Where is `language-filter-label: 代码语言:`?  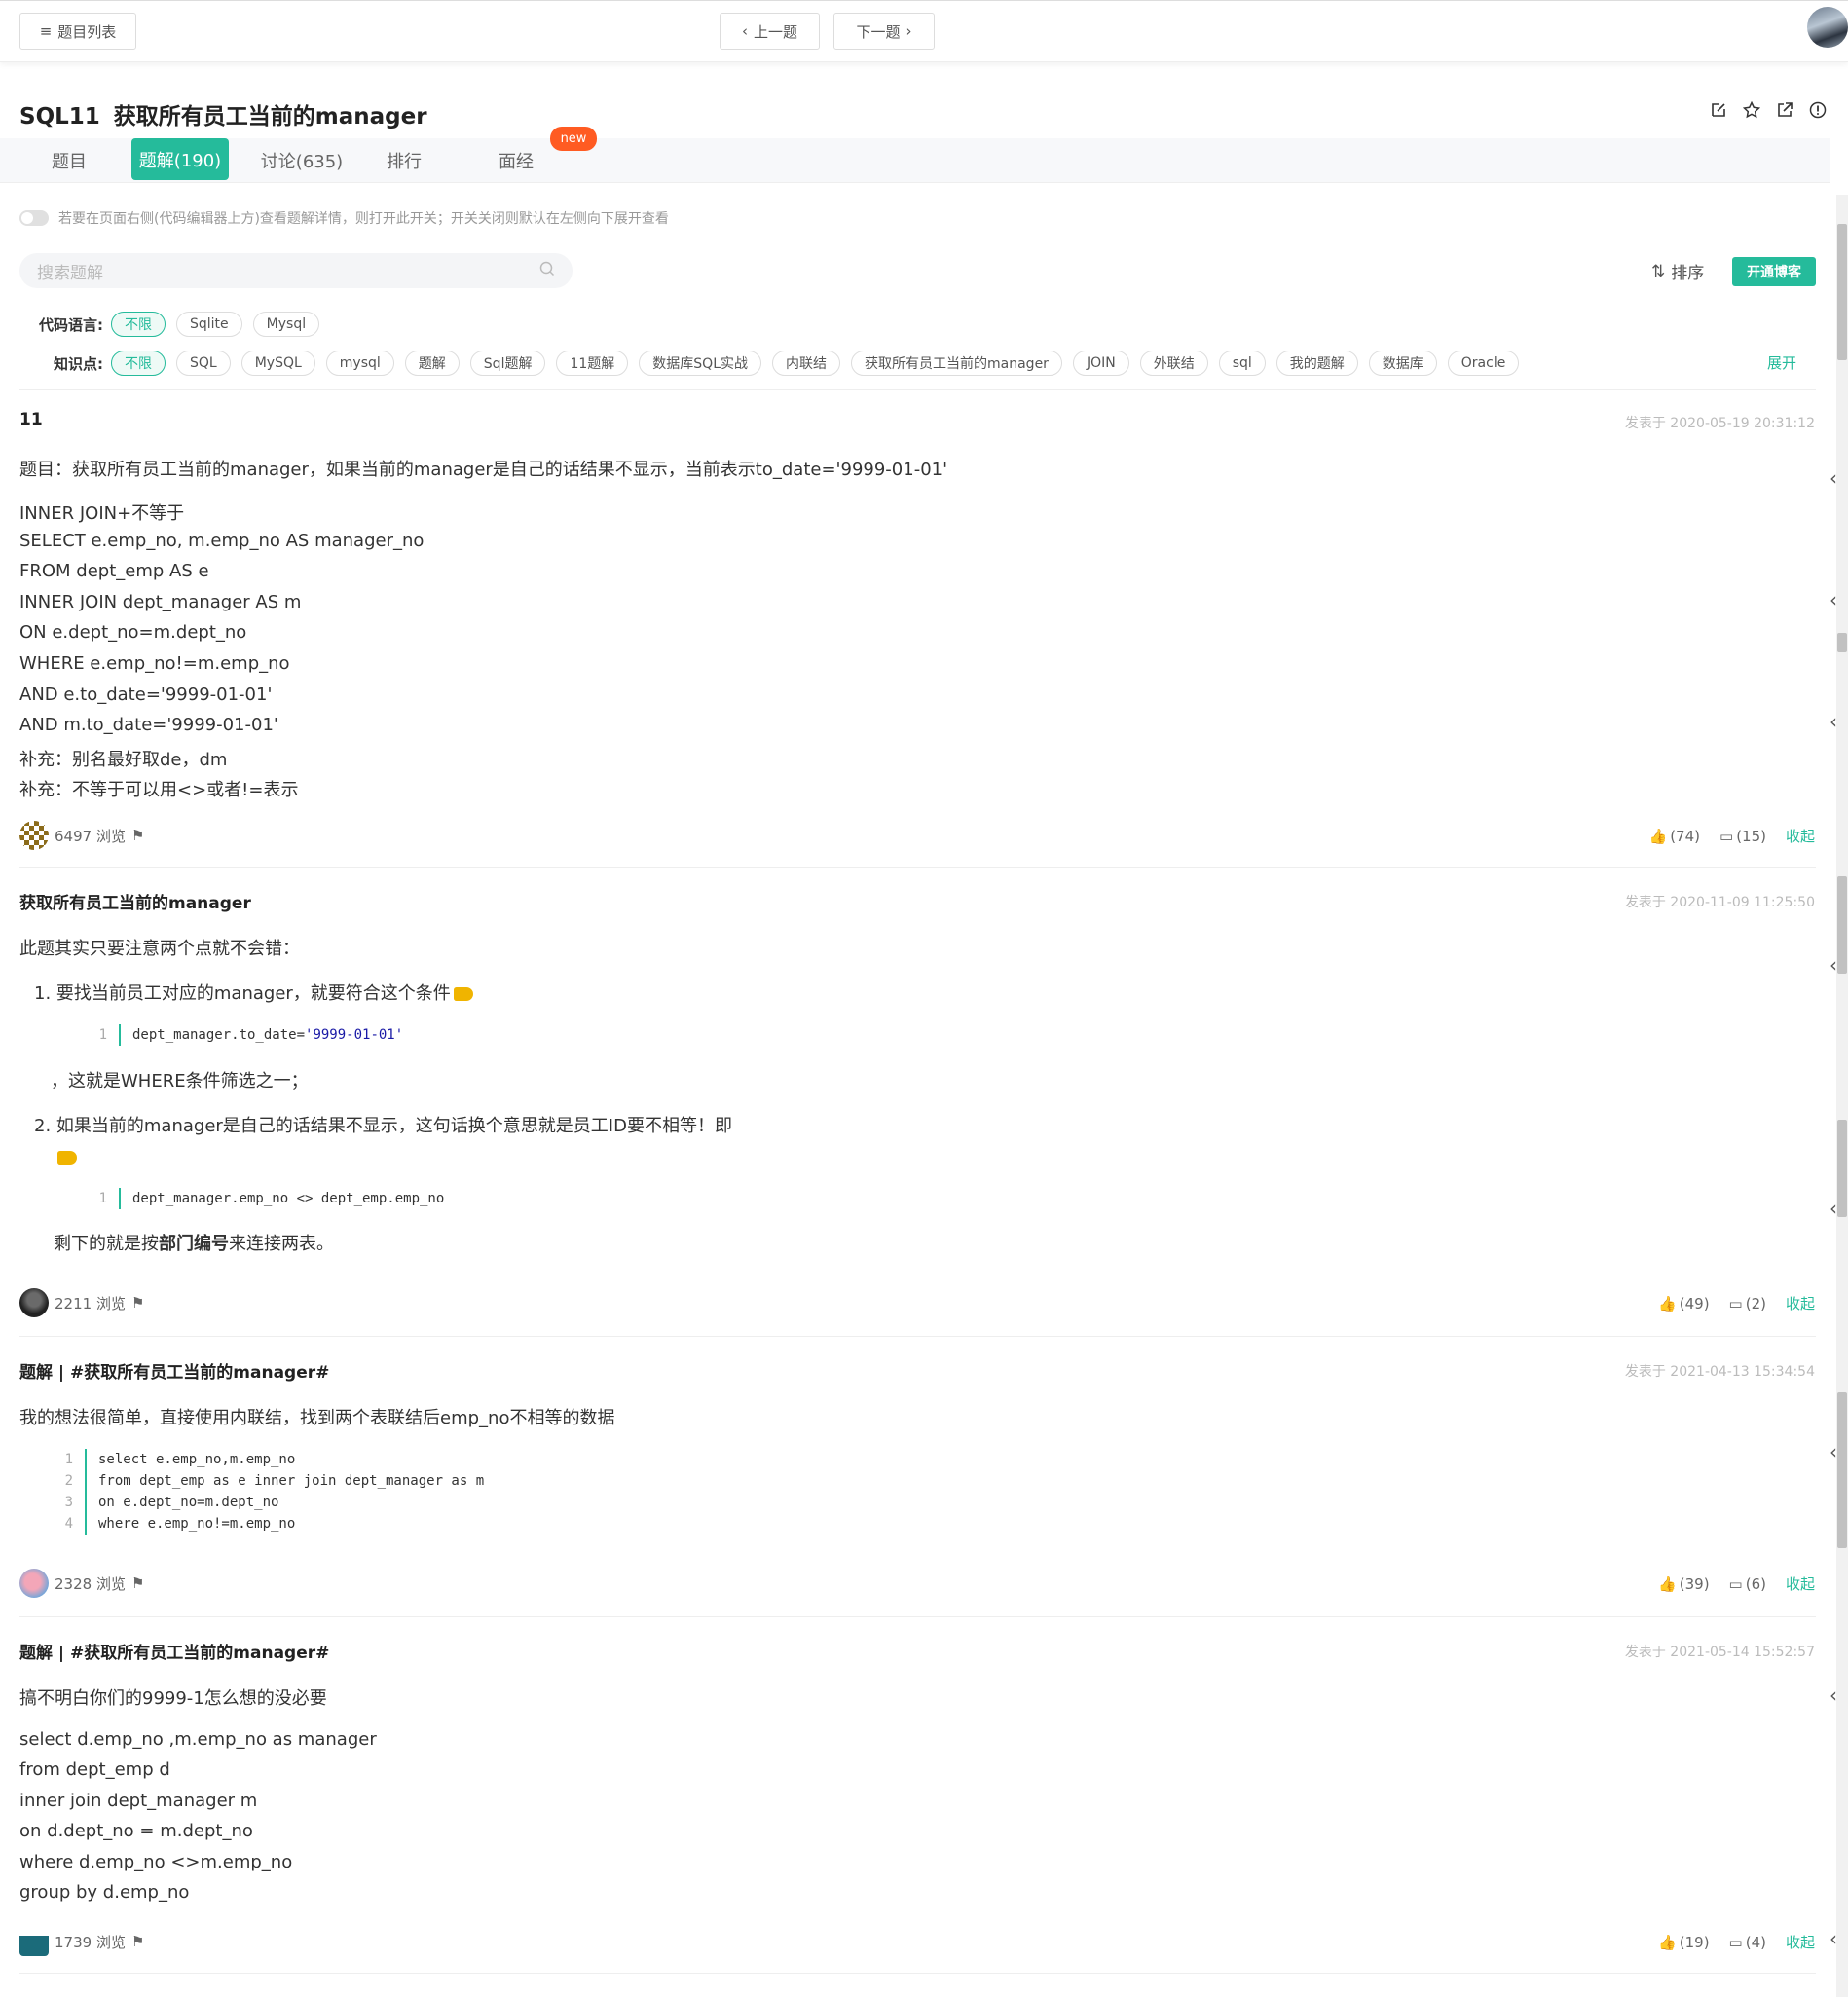
language-filter-label: 代码语言: is located at coordinates (71, 324).